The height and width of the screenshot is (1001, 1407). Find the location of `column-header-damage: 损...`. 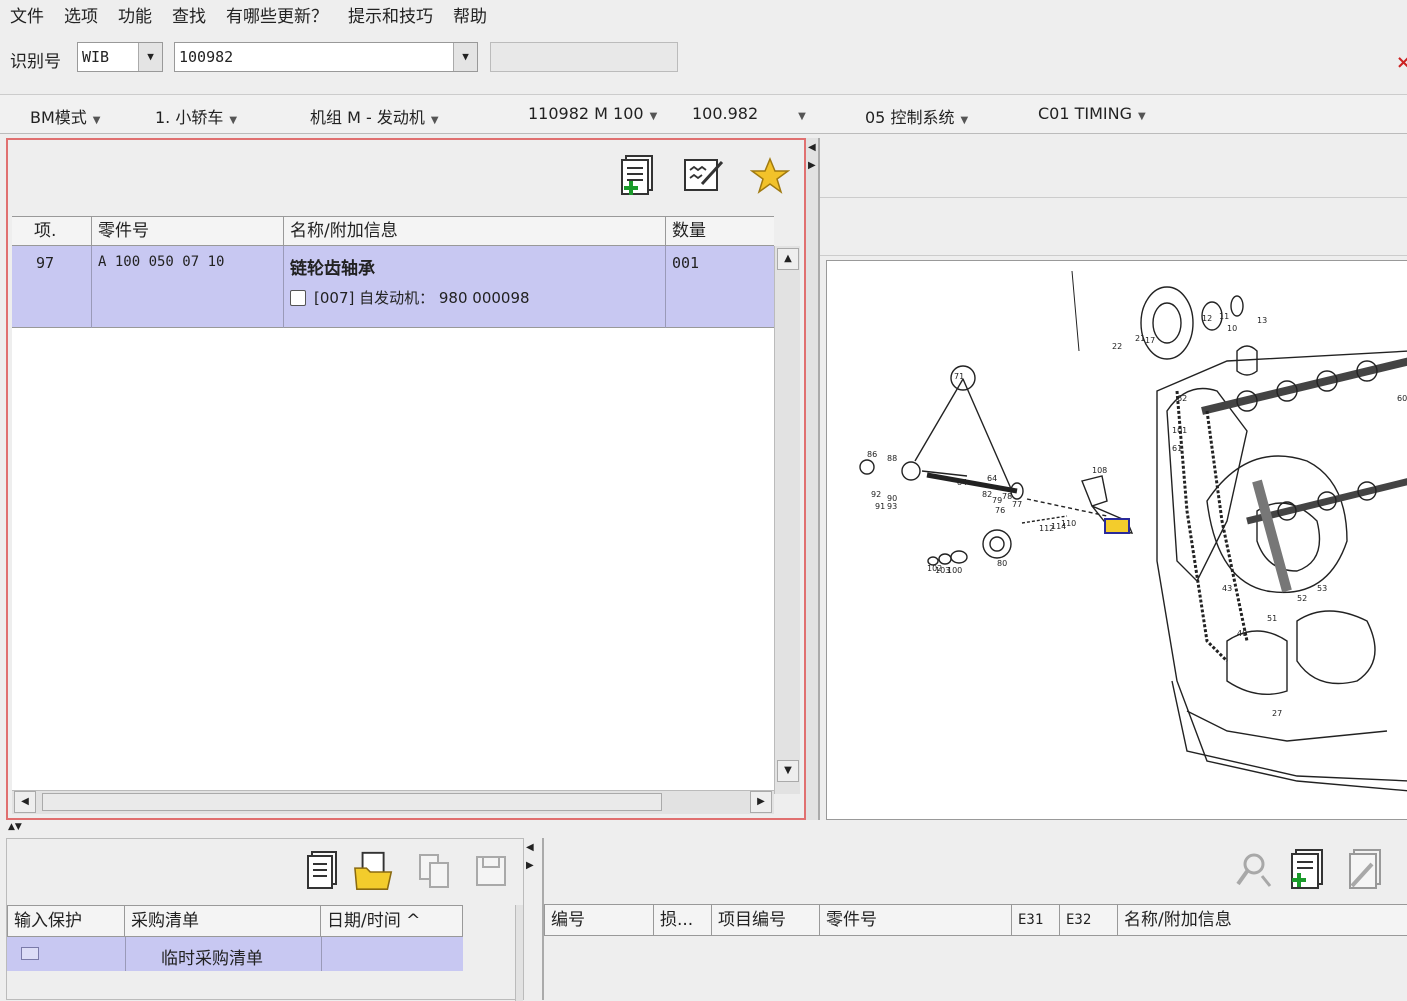

column-header-damage: 损... is located at coordinates (683, 920).